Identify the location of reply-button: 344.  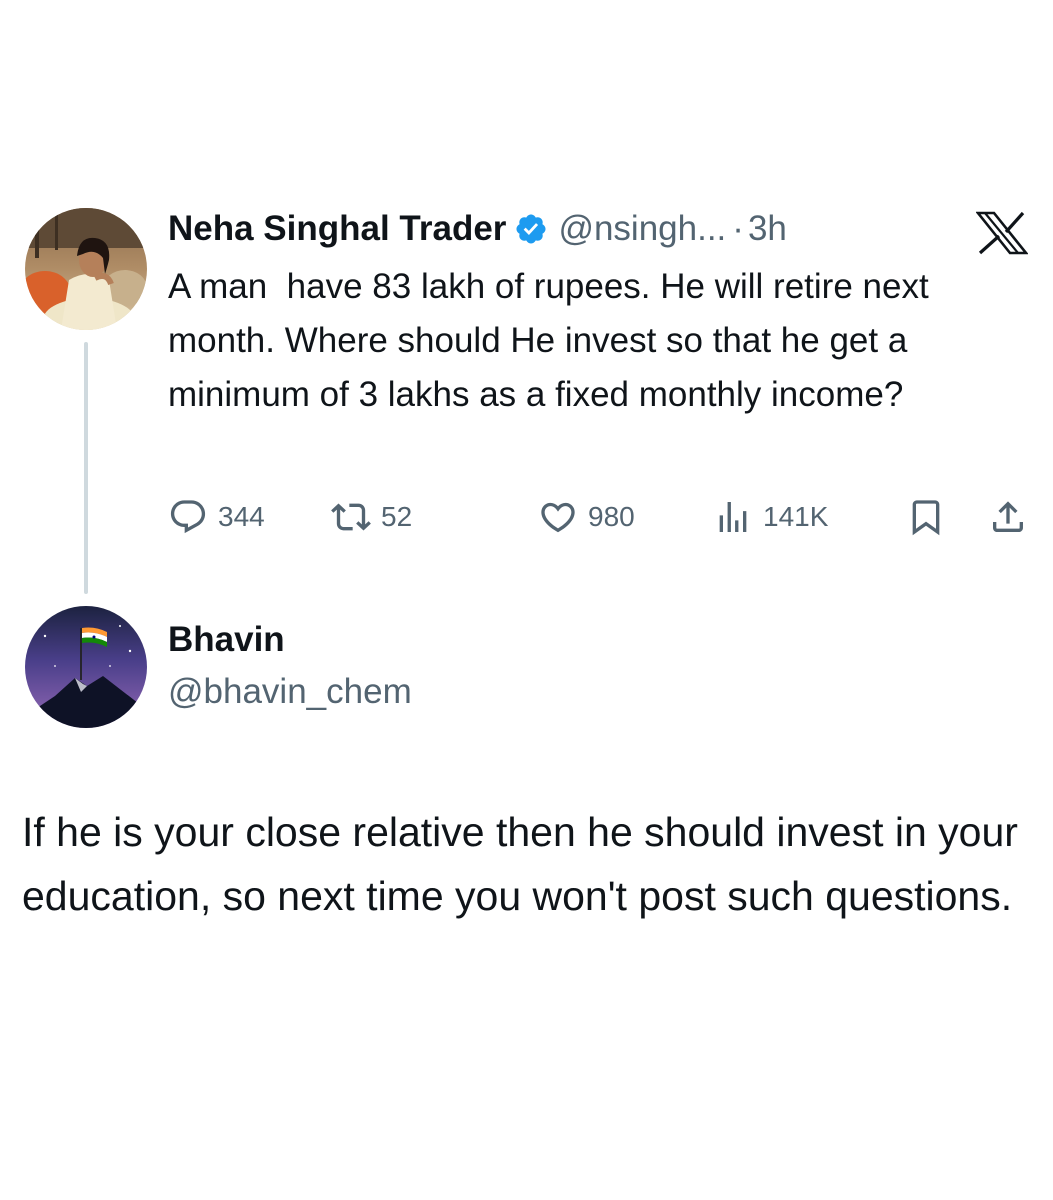
(216, 517).